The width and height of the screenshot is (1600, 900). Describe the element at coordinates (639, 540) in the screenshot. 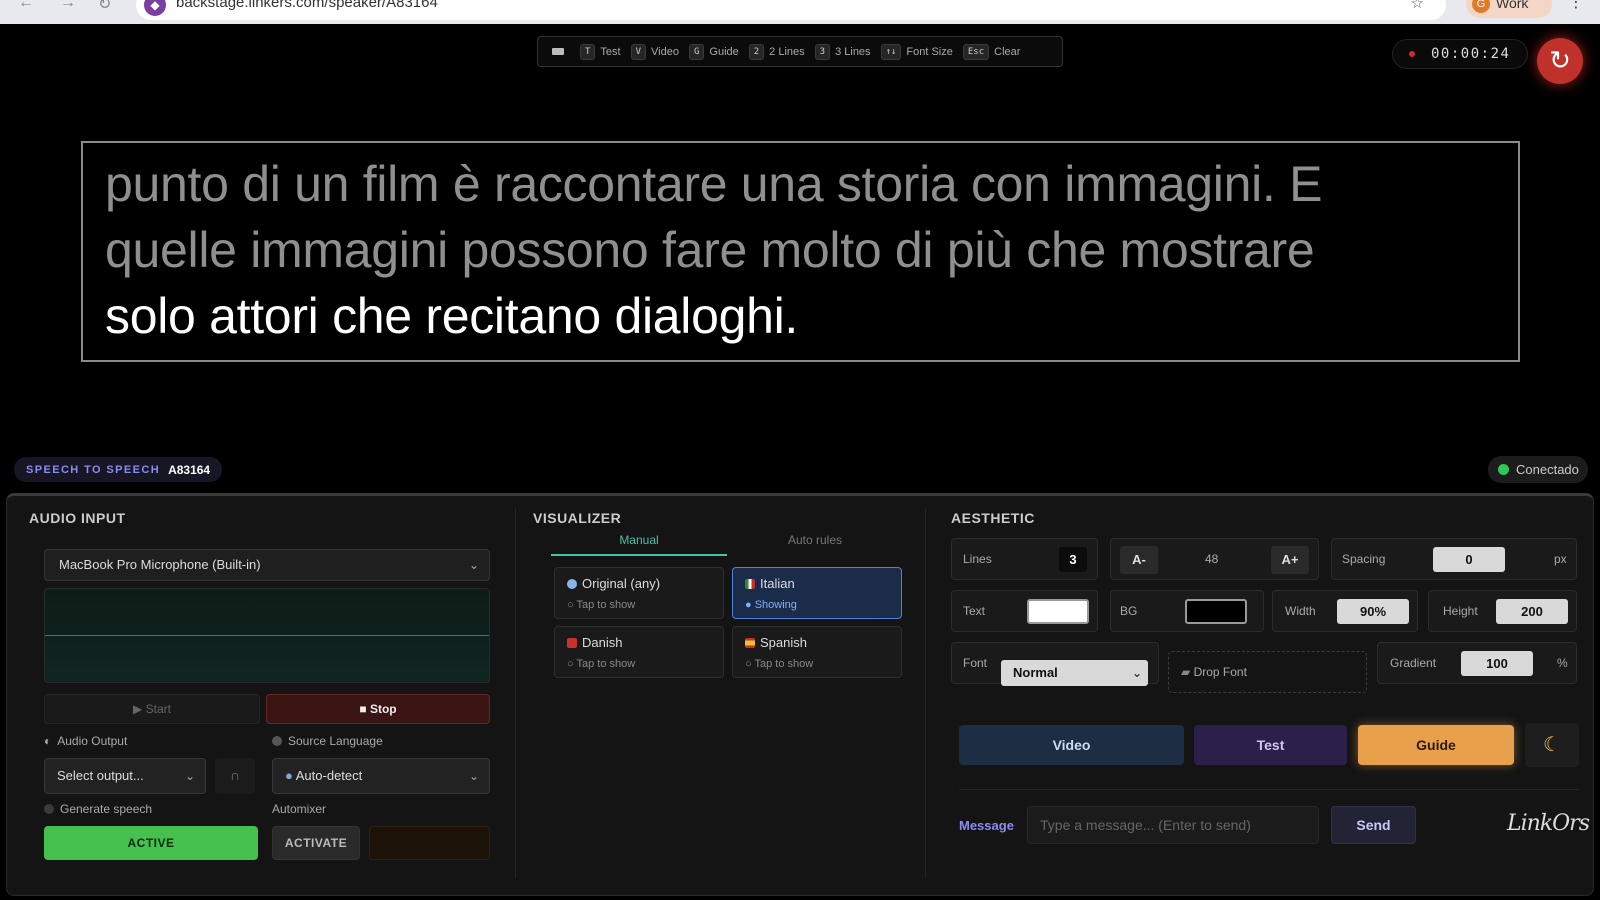

I see `tab-manual: Manual` at that location.